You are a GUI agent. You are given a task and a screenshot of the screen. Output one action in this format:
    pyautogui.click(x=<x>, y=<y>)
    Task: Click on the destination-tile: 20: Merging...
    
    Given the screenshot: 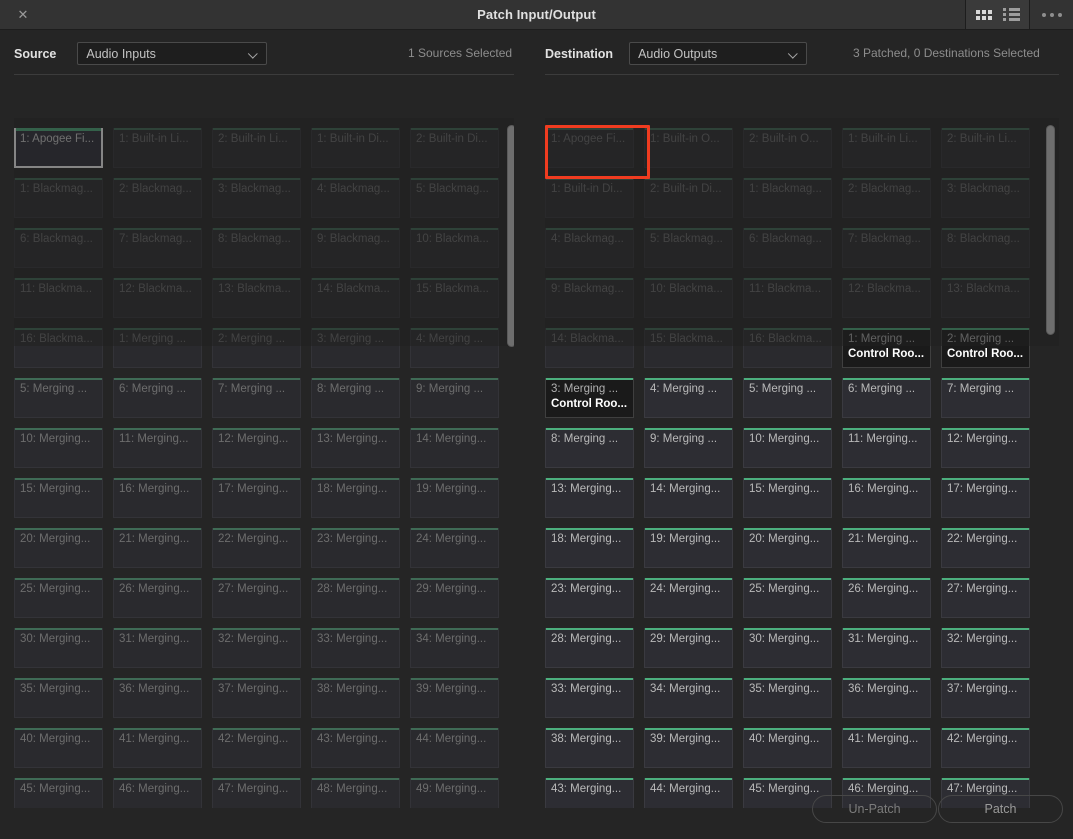 What is the action you would take?
    pyautogui.click(x=787, y=548)
    